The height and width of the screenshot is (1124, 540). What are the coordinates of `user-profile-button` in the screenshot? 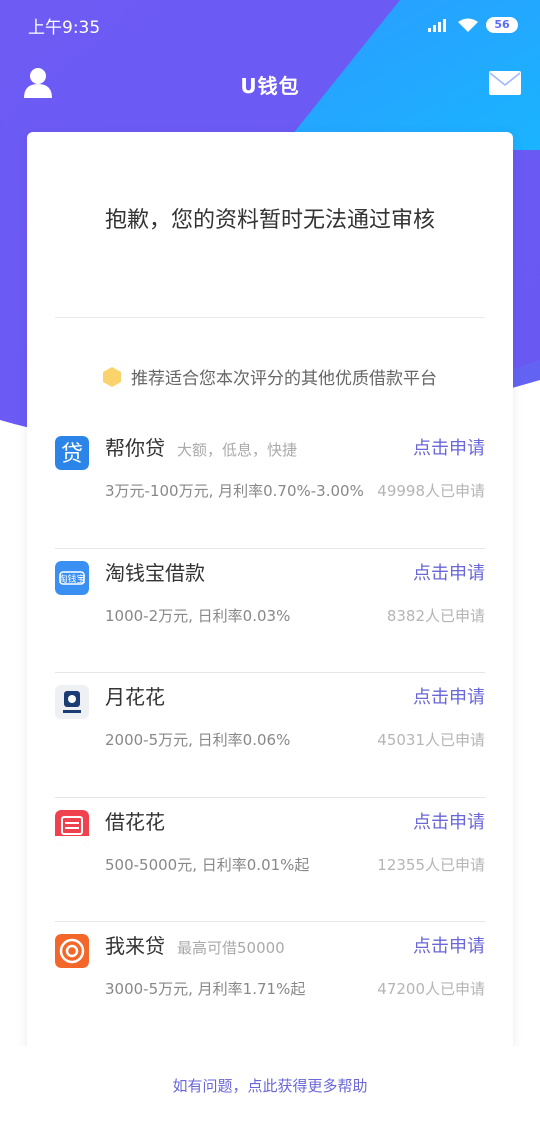 It's located at (38, 83).